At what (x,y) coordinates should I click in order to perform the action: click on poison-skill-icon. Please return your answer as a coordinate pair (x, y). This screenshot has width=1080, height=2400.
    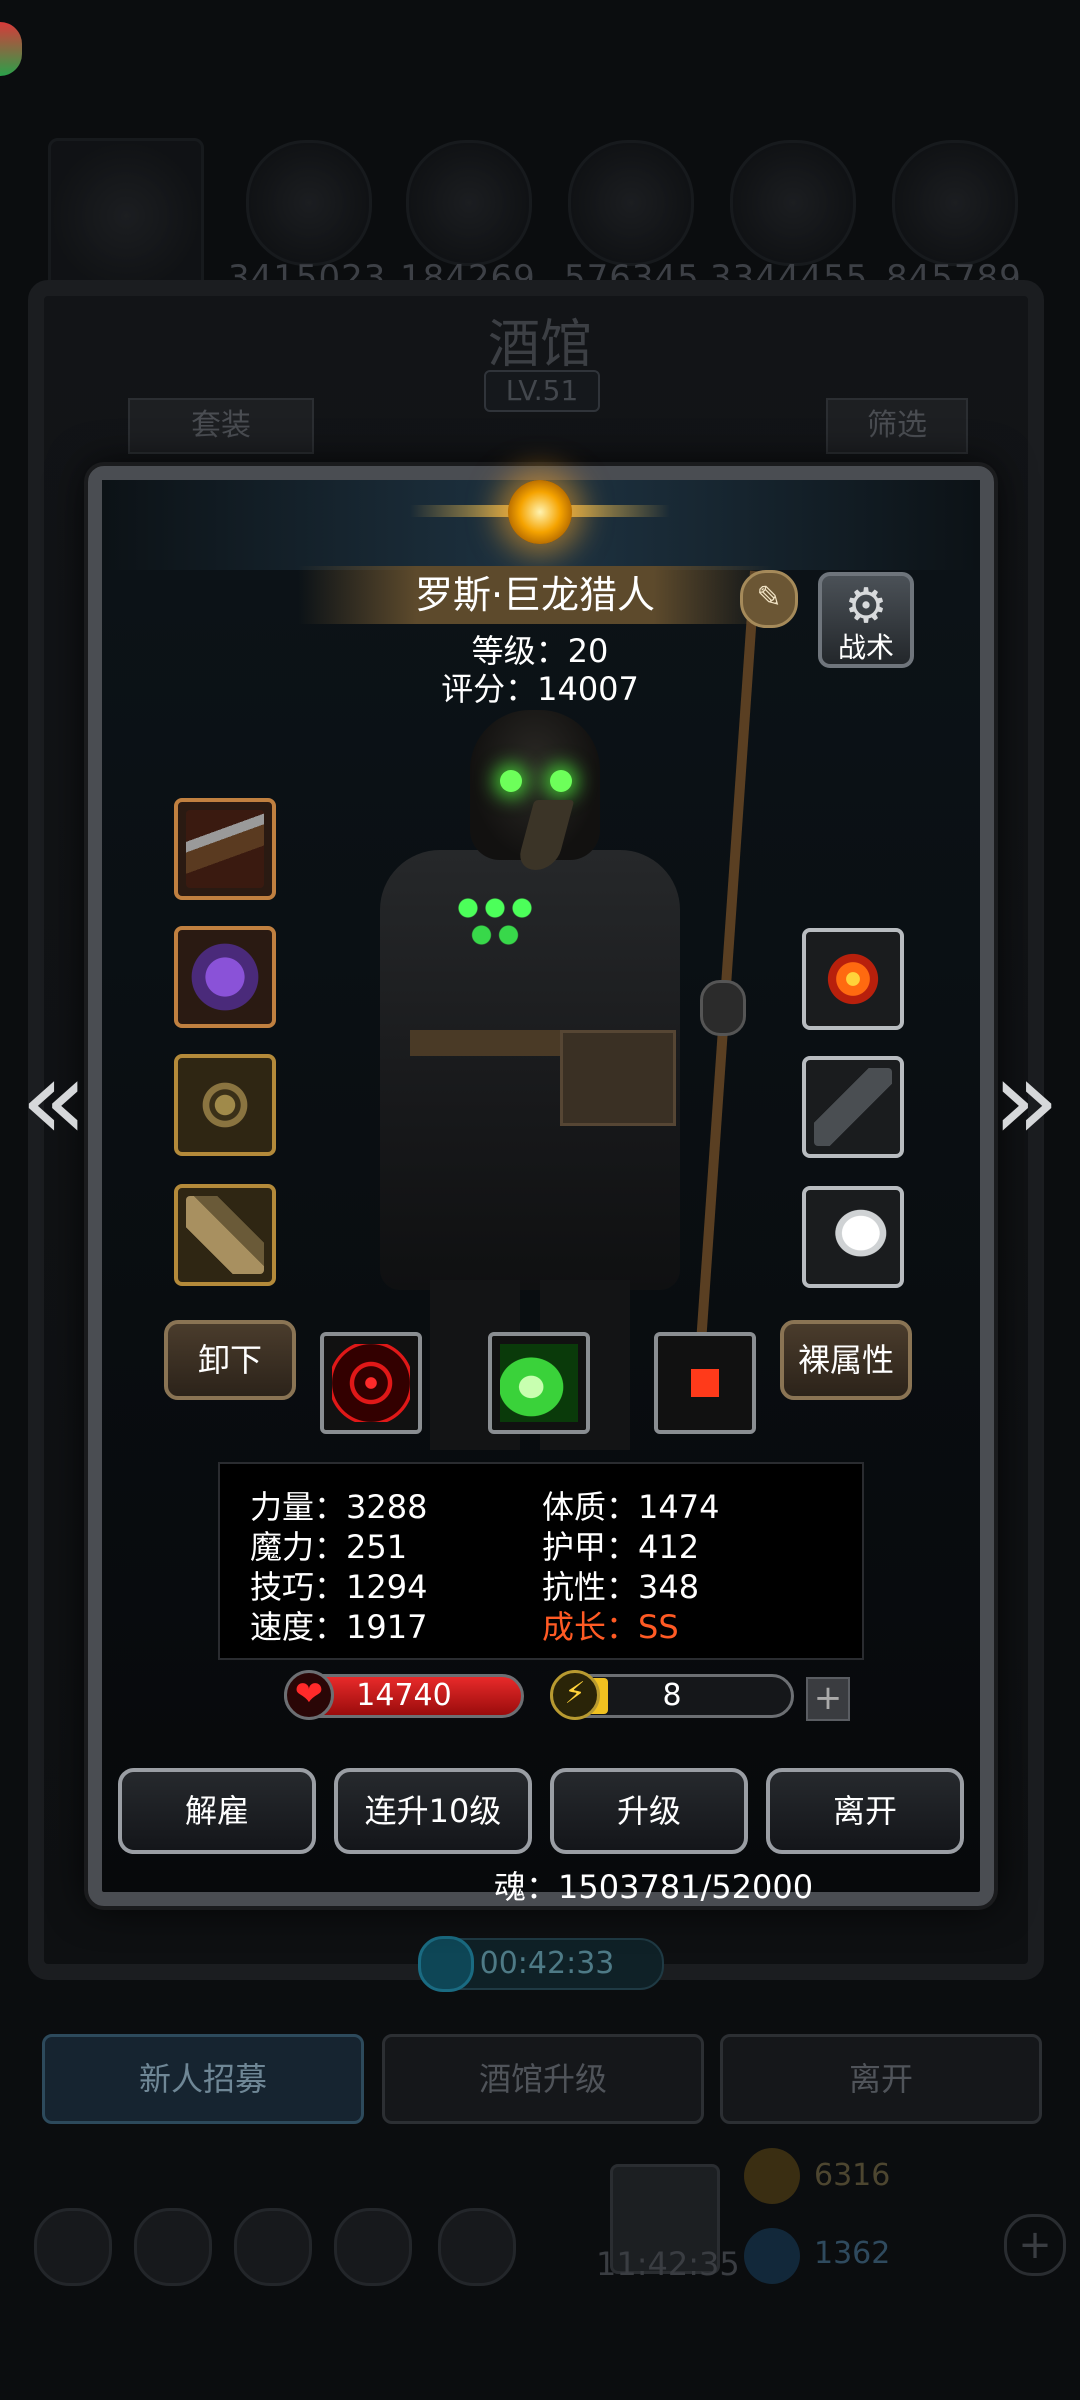
    Looking at the image, I should click on (539, 1383).